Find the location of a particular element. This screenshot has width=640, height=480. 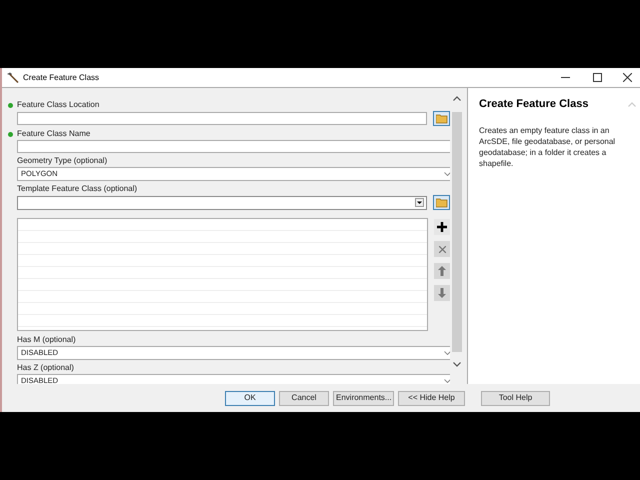

move-down-button is located at coordinates (442, 293).